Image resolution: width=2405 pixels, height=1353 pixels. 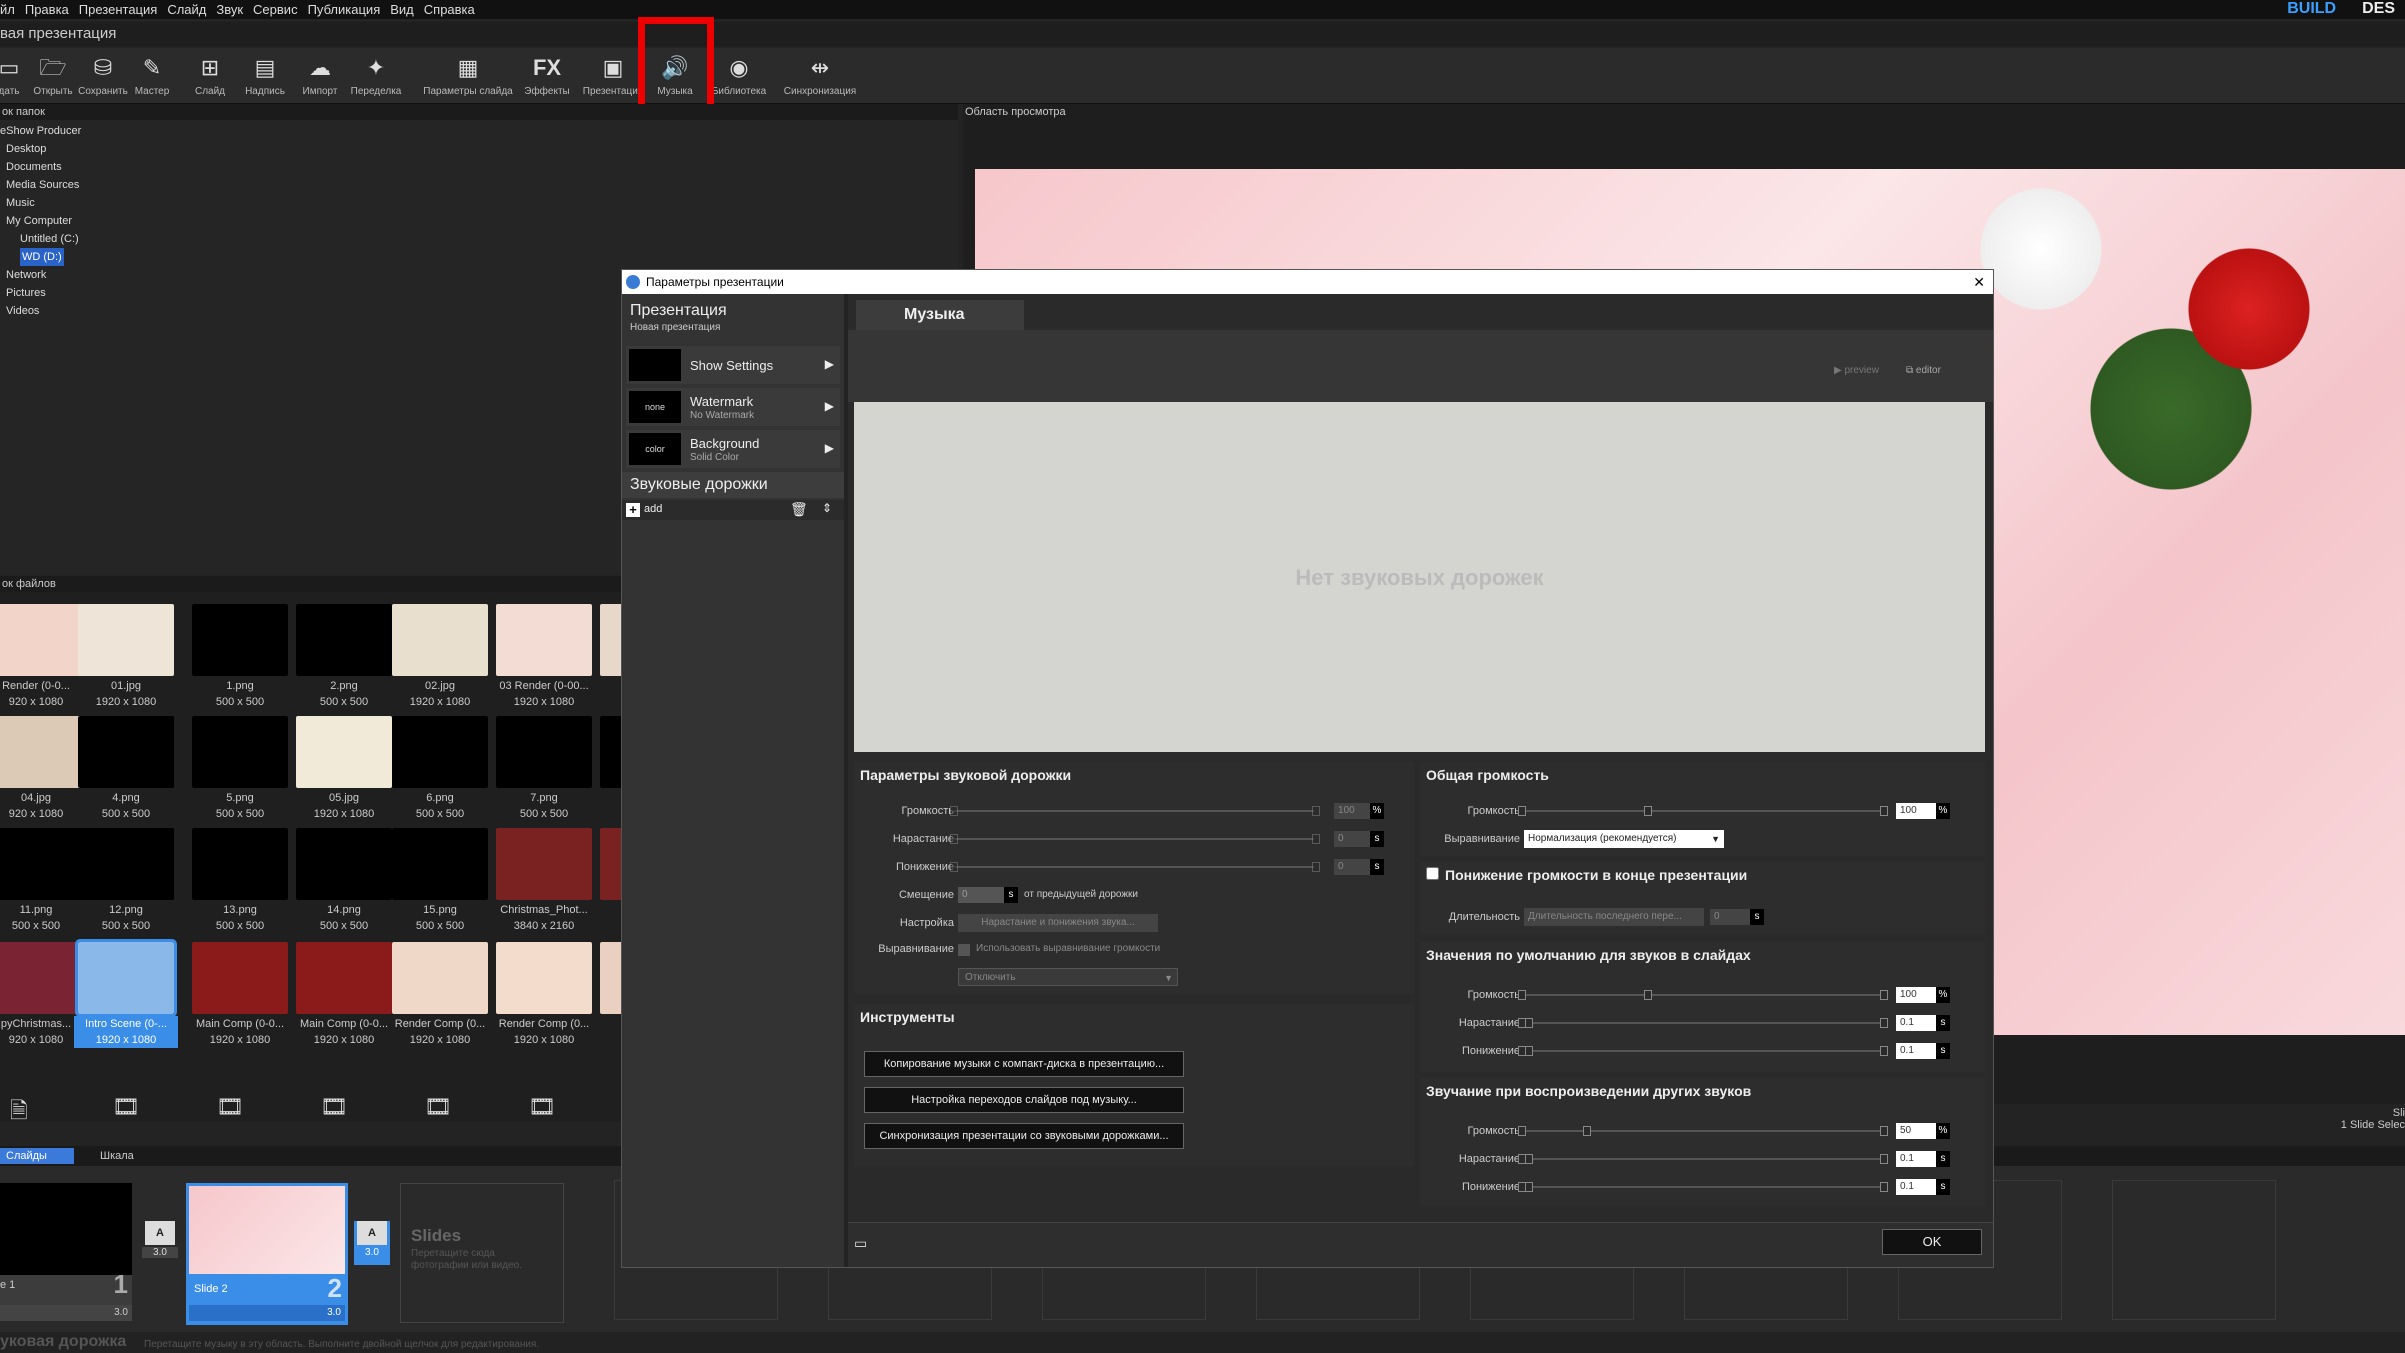 What do you see at coordinates (468, 75) in the screenshot?
I see `toolbar-slide-options-button: ▦ Параметры слайда` at bounding box center [468, 75].